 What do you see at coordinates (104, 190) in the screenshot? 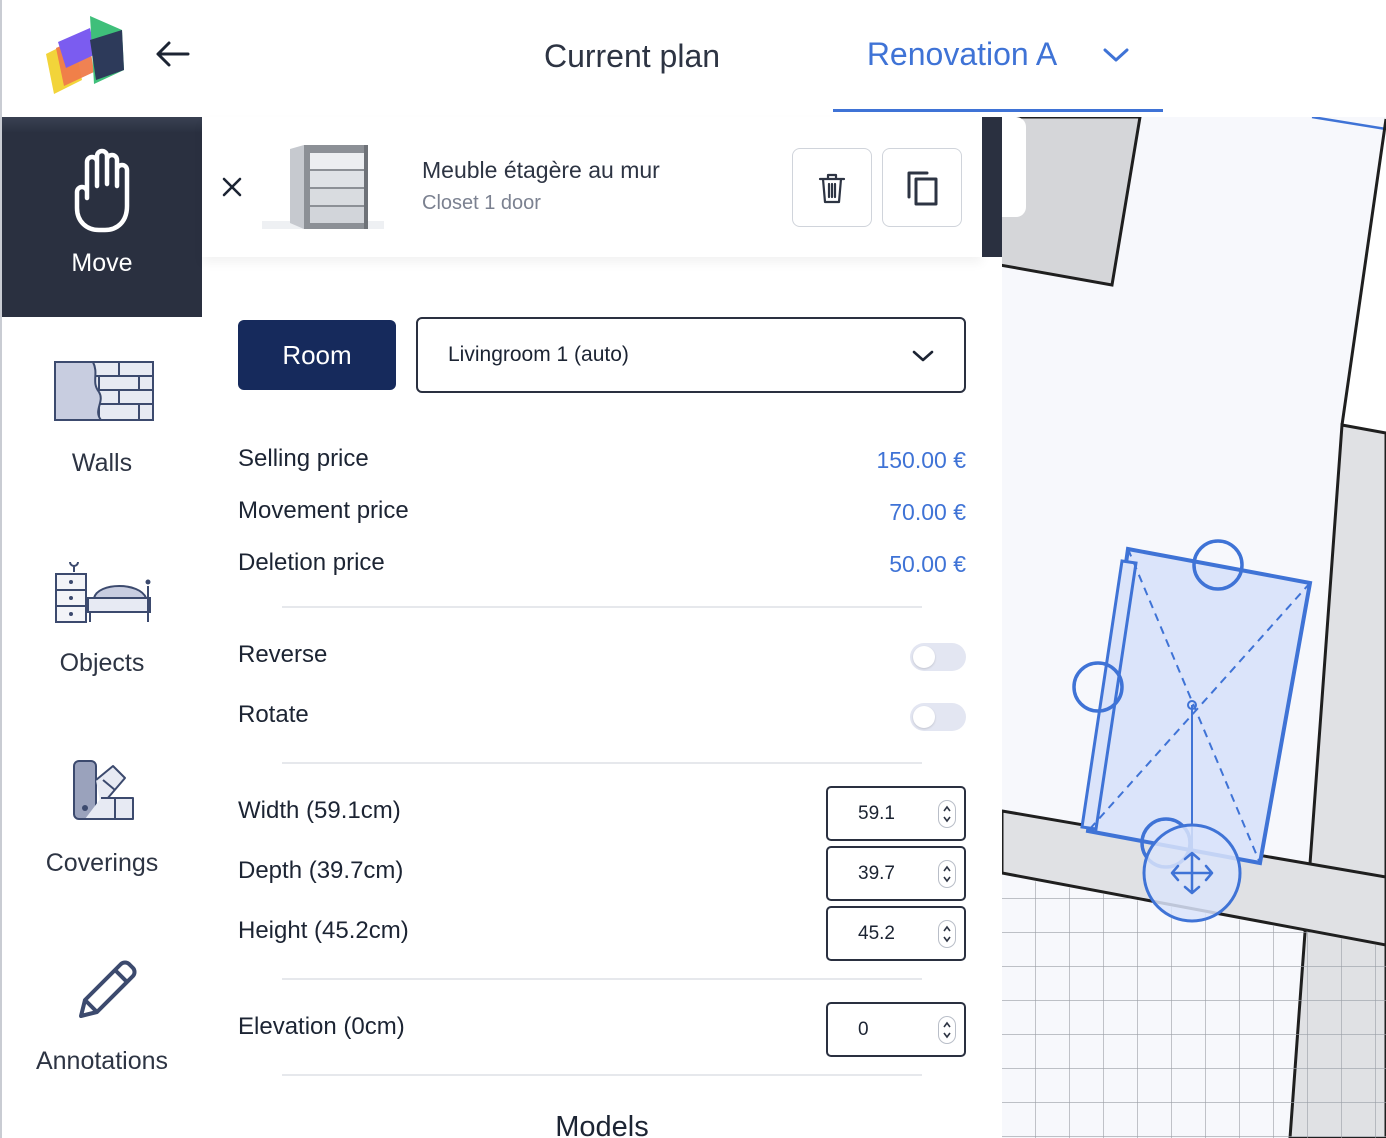
I see `hand-icon` at bounding box center [104, 190].